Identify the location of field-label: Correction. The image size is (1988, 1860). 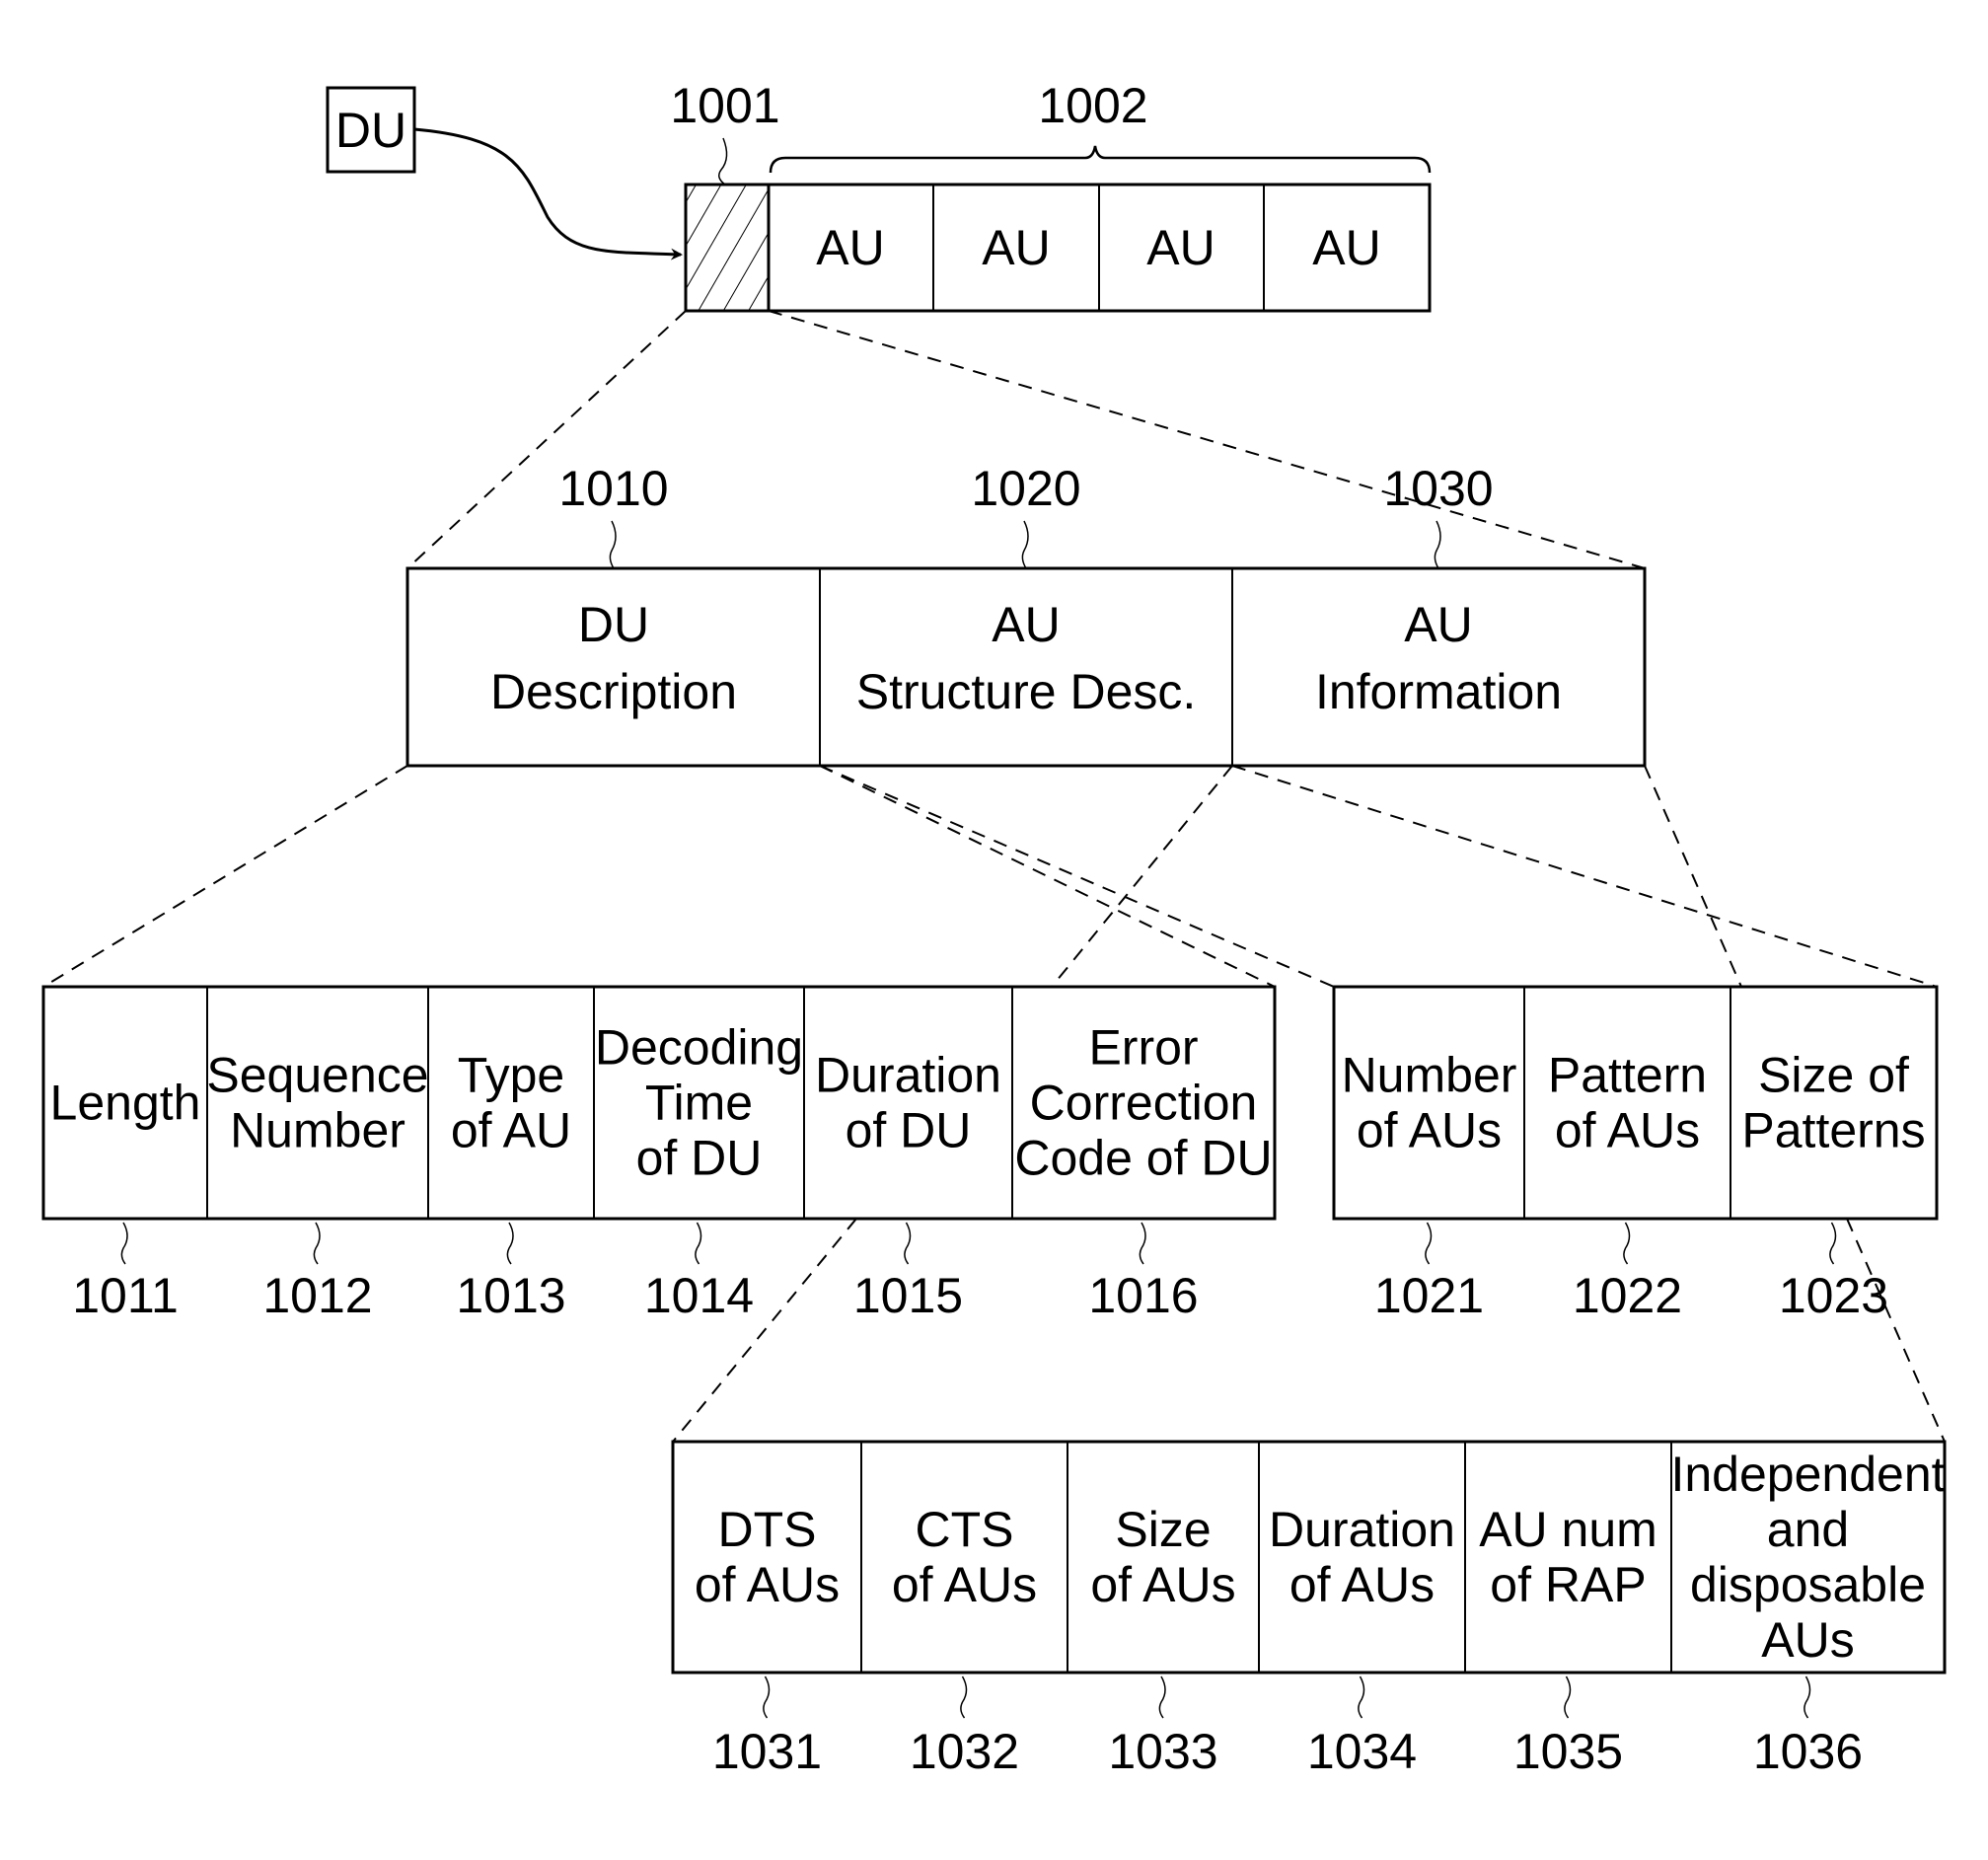
(1144, 1103).